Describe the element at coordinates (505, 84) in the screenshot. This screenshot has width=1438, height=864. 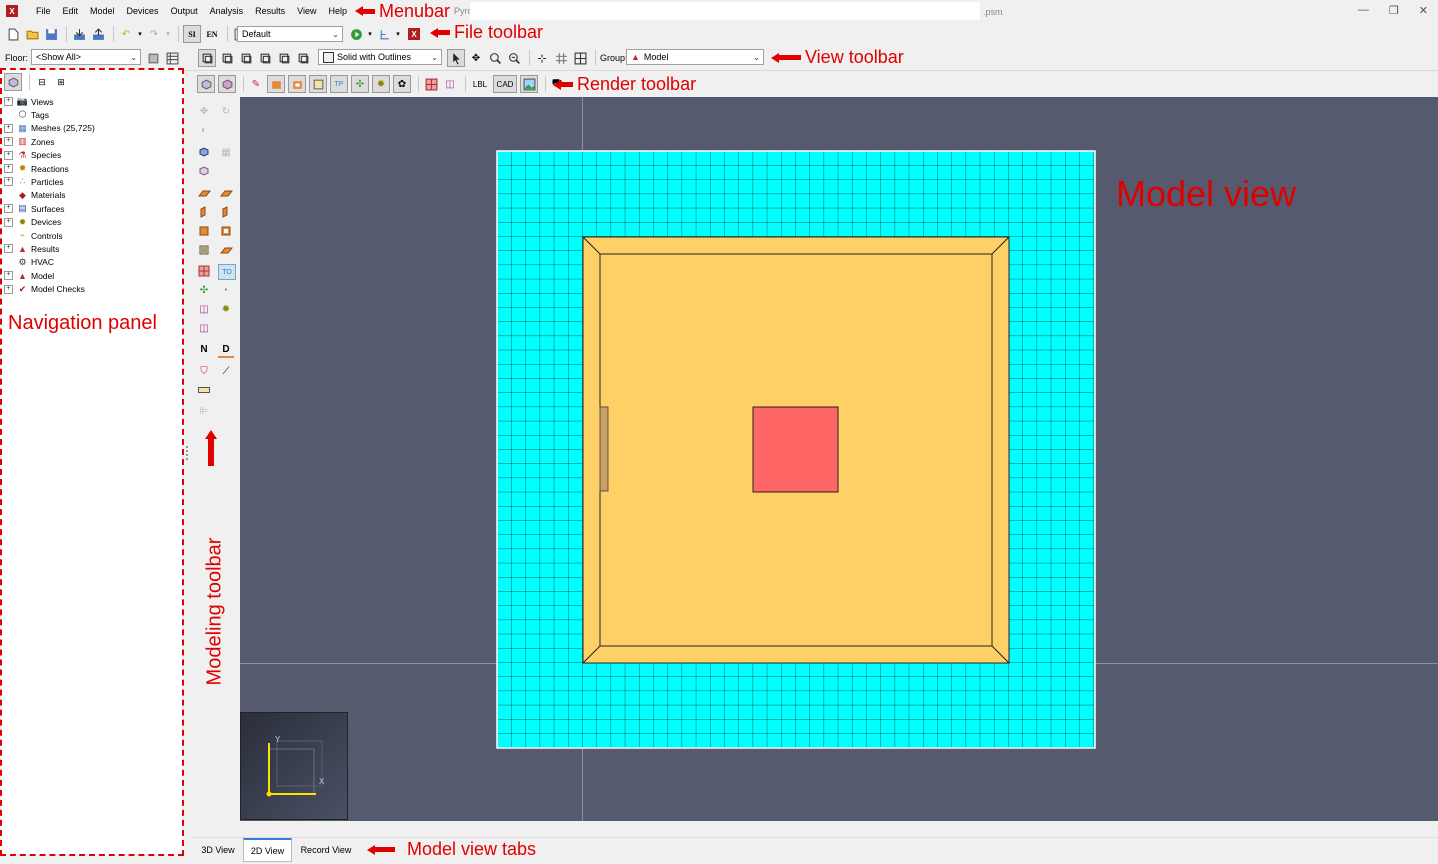
I see `cad-button: CAD` at that location.